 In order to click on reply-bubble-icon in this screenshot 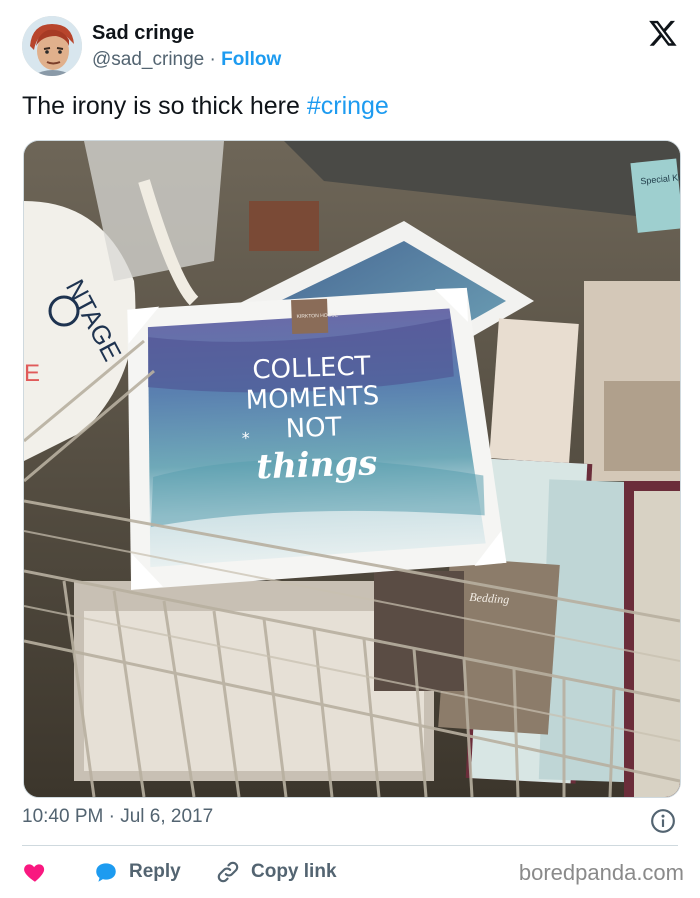, I will do `click(106, 872)`.